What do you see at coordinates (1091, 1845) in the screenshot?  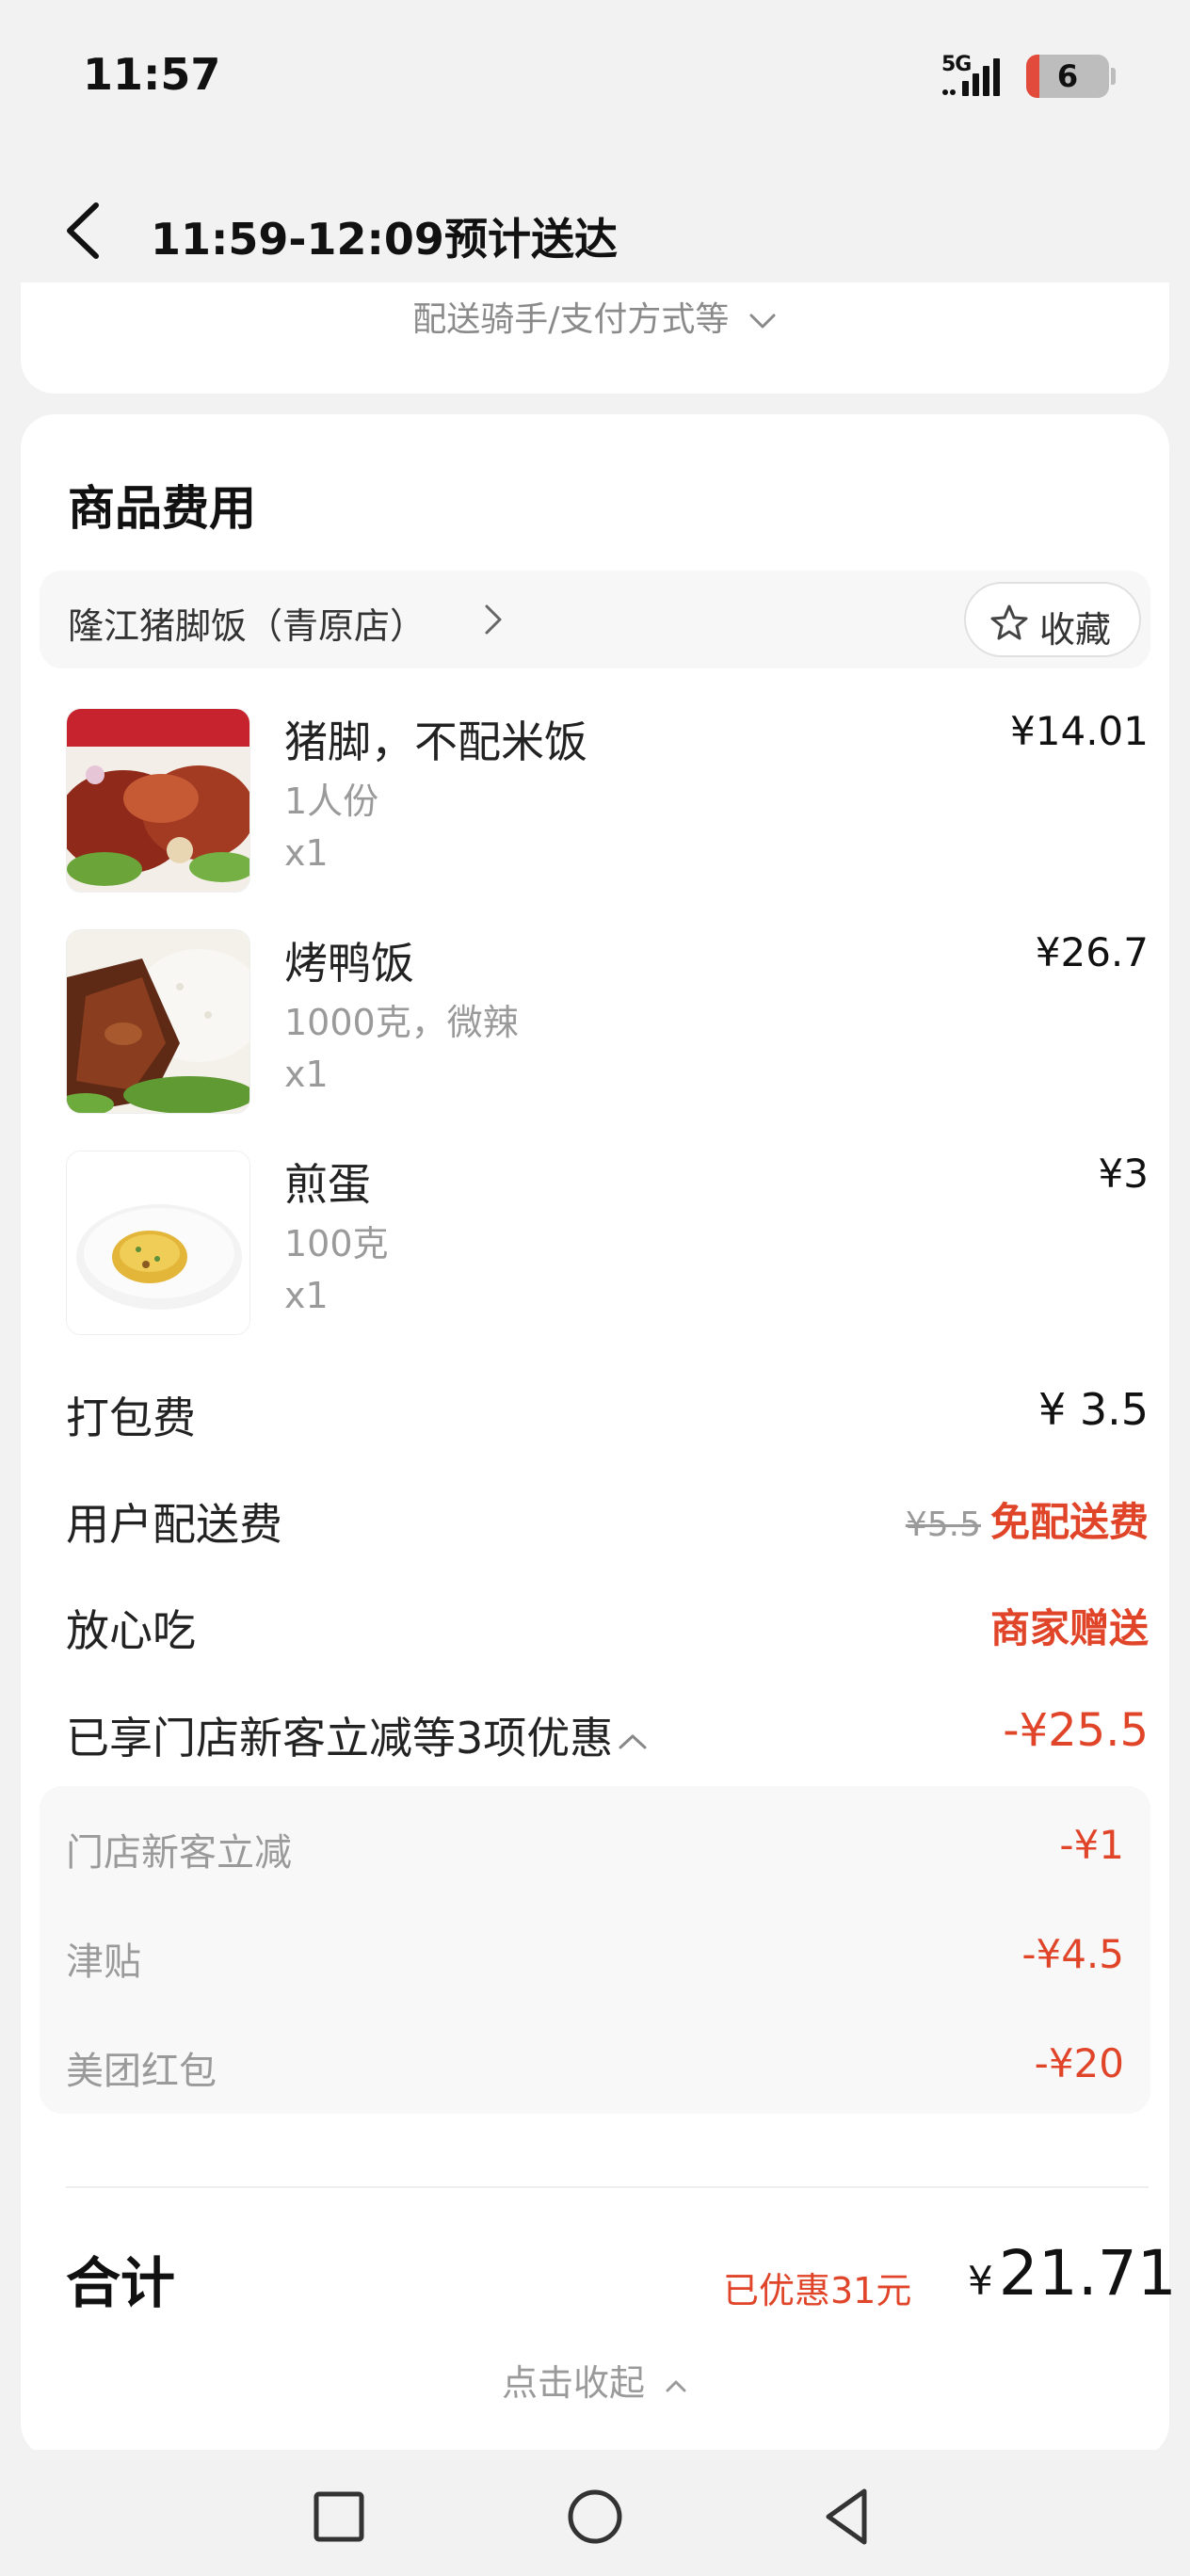 I see `discount-value: -¥1` at bounding box center [1091, 1845].